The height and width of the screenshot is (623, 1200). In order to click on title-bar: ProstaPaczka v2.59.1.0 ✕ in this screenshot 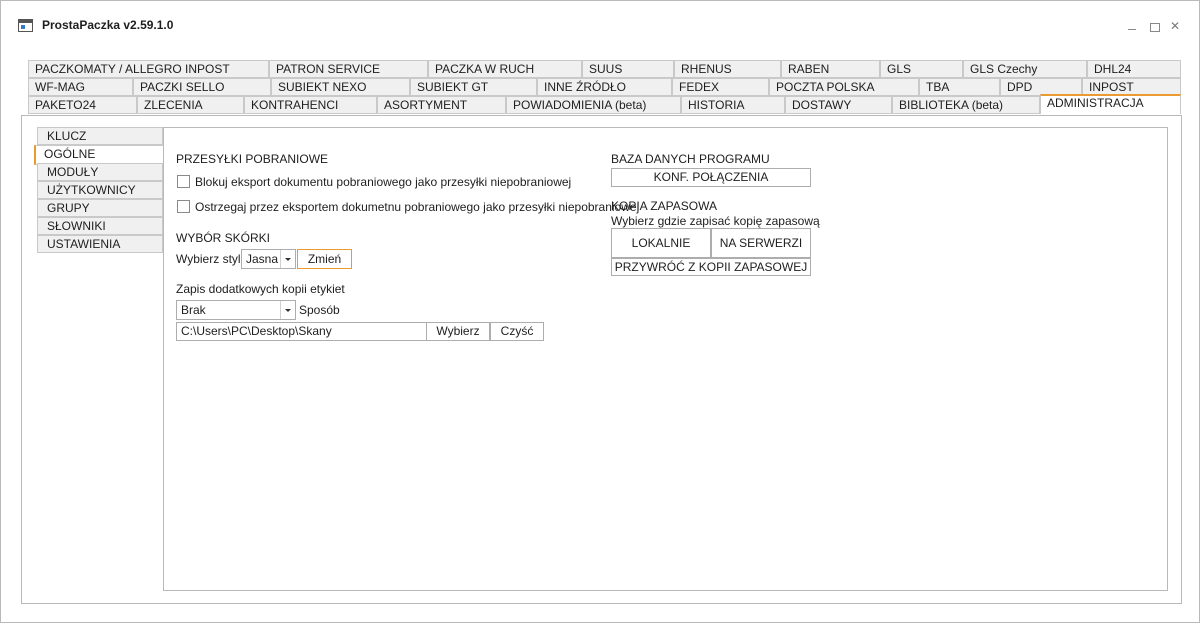, I will do `click(600, 24)`.